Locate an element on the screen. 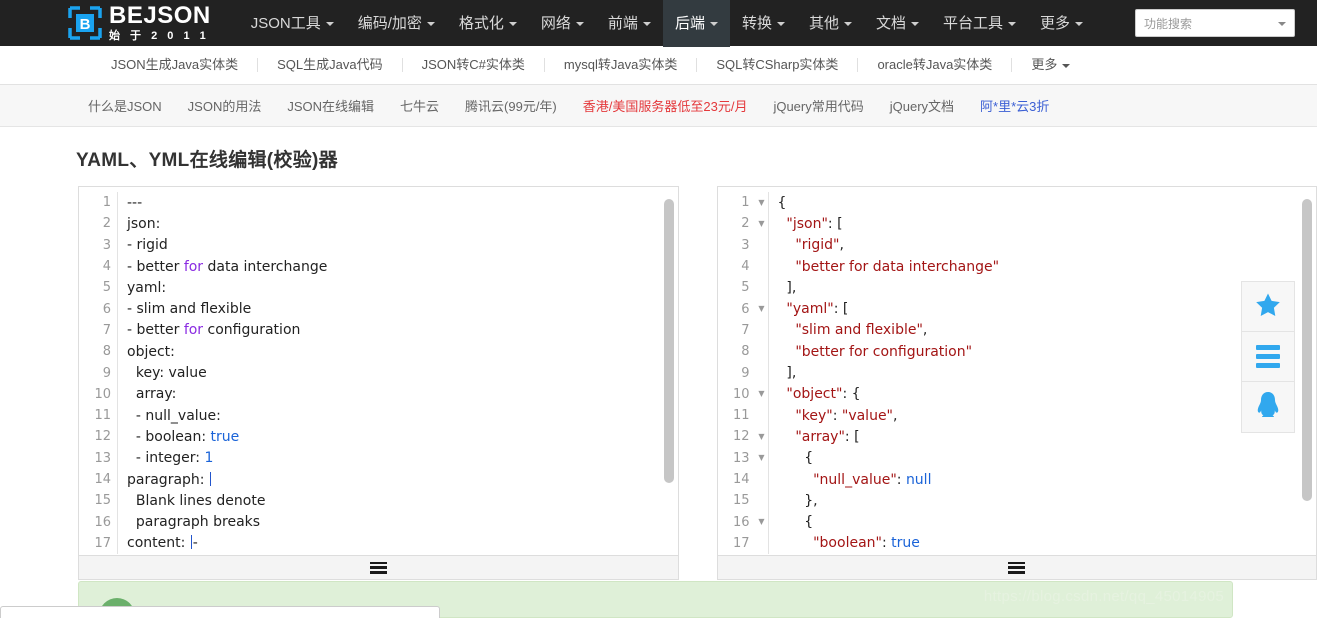  quick-link-7: jQuery文档 is located at coordinates (922, 105).